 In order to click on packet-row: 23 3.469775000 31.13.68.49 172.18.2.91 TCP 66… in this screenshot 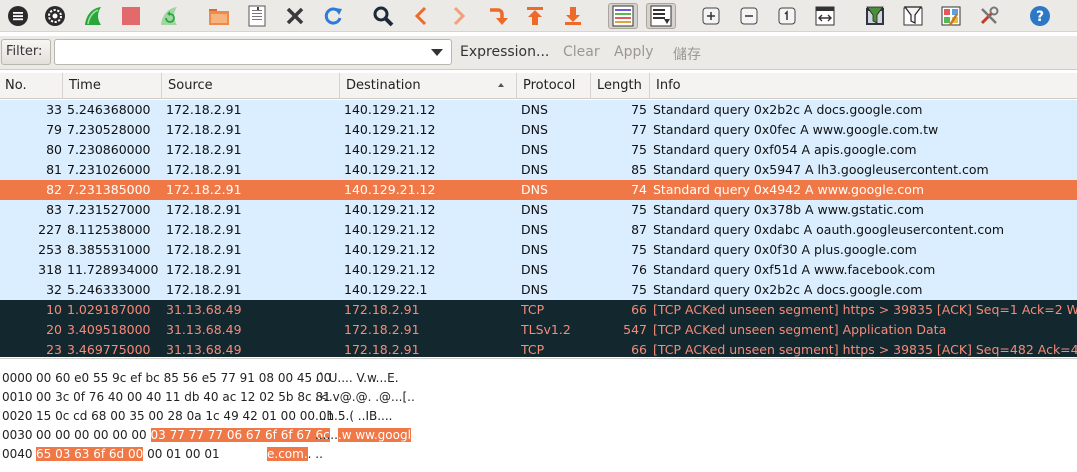, I will do `click(538, 348)`.